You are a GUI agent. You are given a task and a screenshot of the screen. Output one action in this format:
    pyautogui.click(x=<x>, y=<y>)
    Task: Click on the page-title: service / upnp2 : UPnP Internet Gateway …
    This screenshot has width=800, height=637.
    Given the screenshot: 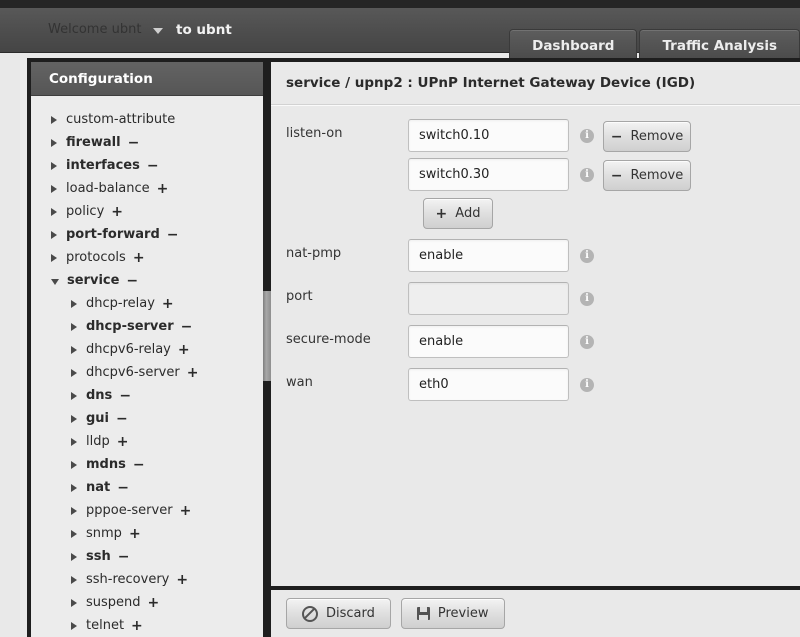 What is the action you would take?
    pyautogui.click(x=535, y=83)
    